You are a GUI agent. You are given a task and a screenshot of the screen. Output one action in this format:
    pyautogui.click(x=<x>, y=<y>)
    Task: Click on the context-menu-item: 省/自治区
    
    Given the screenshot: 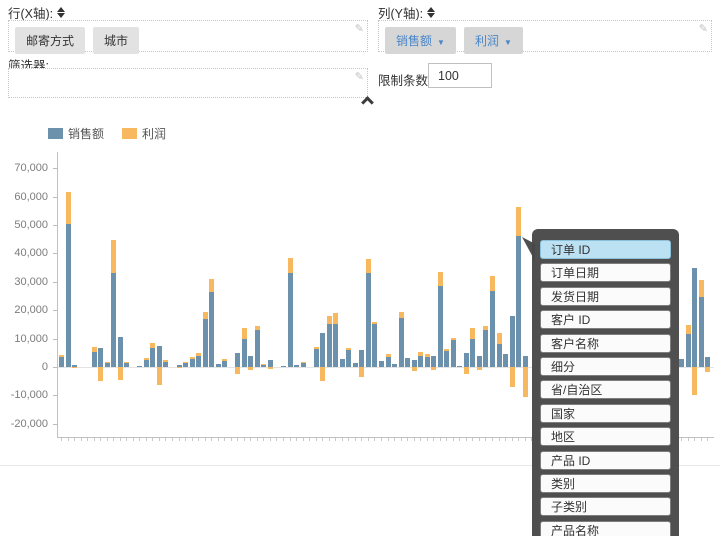 What is the action you would take?
    pyautogui.click(x=605, y=390)
    